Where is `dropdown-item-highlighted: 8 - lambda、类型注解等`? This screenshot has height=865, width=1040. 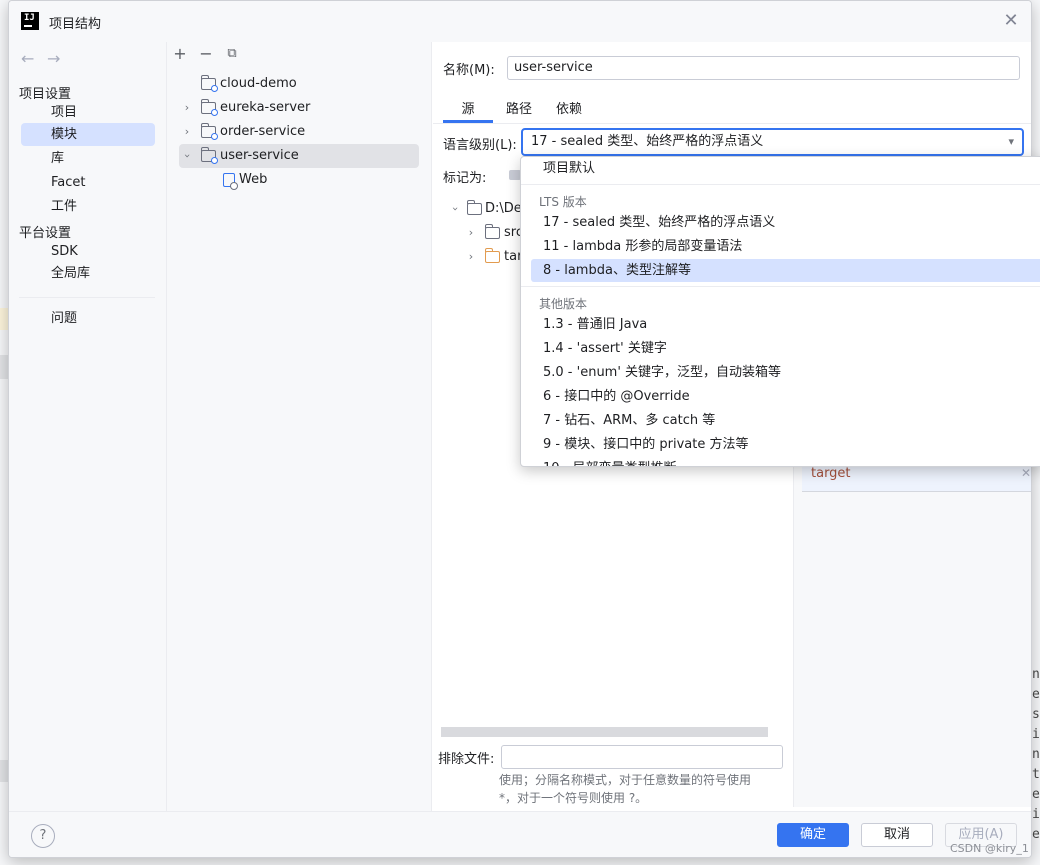
dropdown-item-highlighted: 8 - lambda、类型注解等 is located at coordinates (785, 270).